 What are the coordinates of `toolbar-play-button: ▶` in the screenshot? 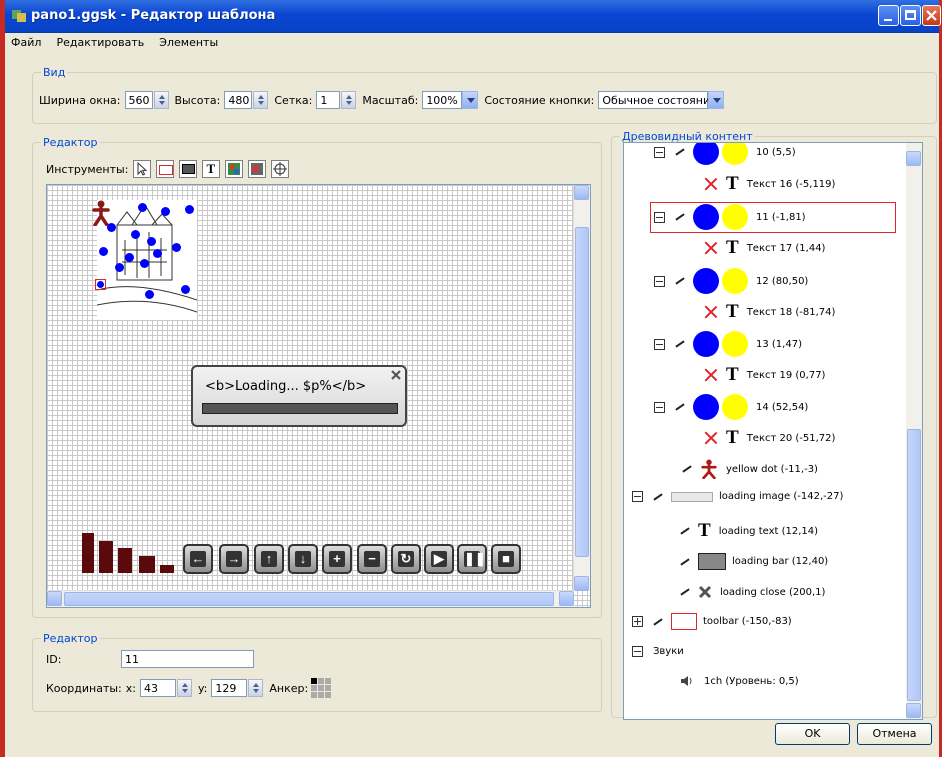 It's located at (439, 559).